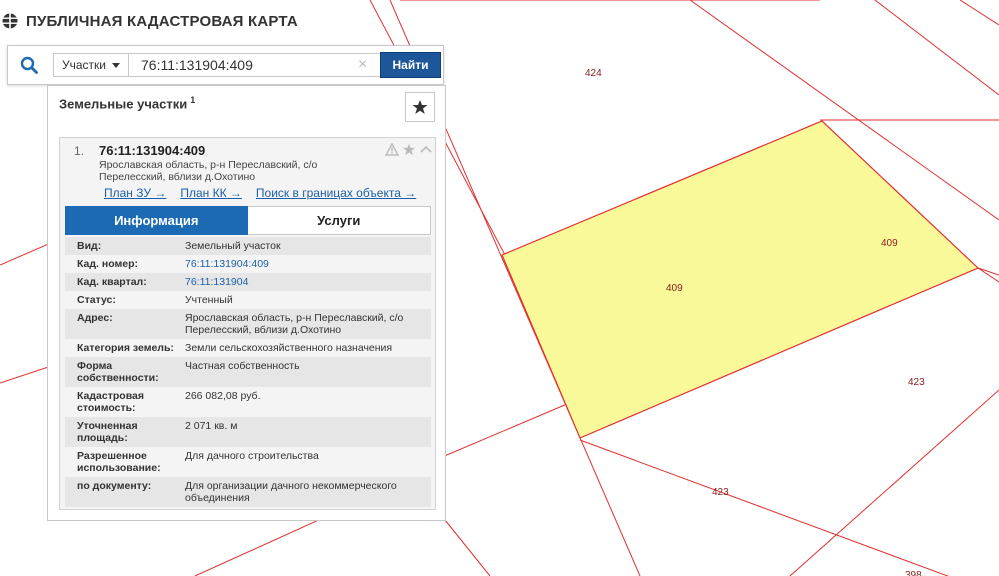 The height and width of the screenshot is (576, 999). What do you see at coordinates (339, 220) in the screenshot?
I see `tab-services: Услуги` at bounding box center [339, 220].